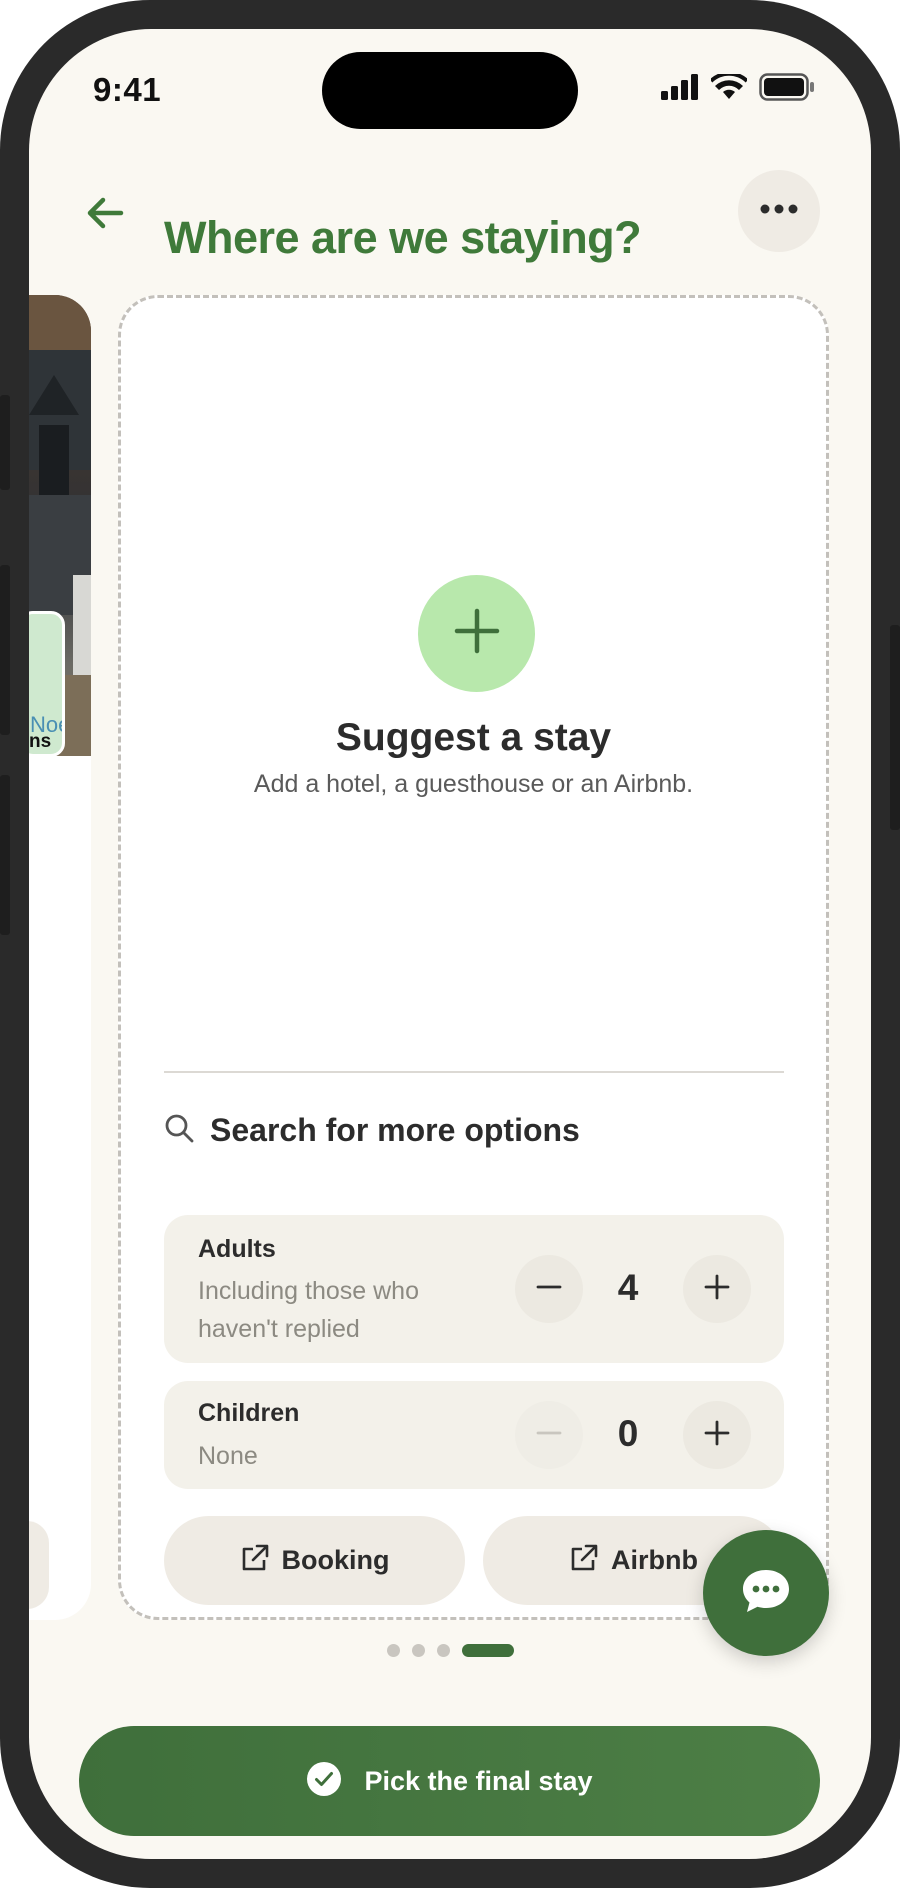  I want to click on wifi-icon, so click(729, 88).